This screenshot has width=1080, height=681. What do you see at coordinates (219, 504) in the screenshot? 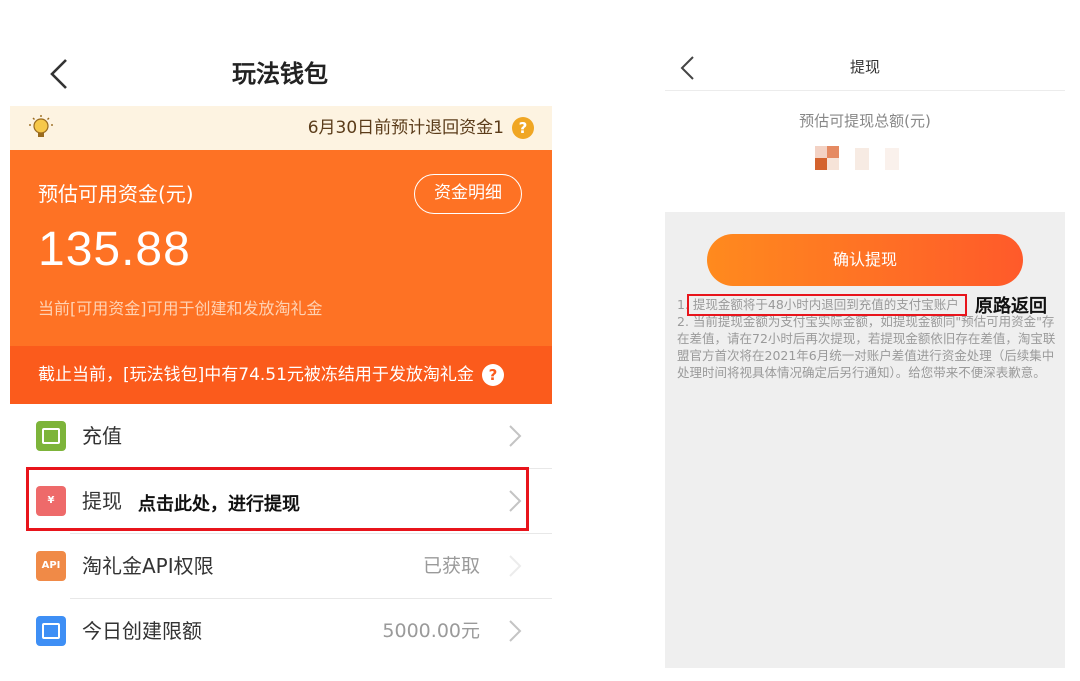
I see `annotation-text: 点击此处，进行提现` at bounding box center [219, 504].